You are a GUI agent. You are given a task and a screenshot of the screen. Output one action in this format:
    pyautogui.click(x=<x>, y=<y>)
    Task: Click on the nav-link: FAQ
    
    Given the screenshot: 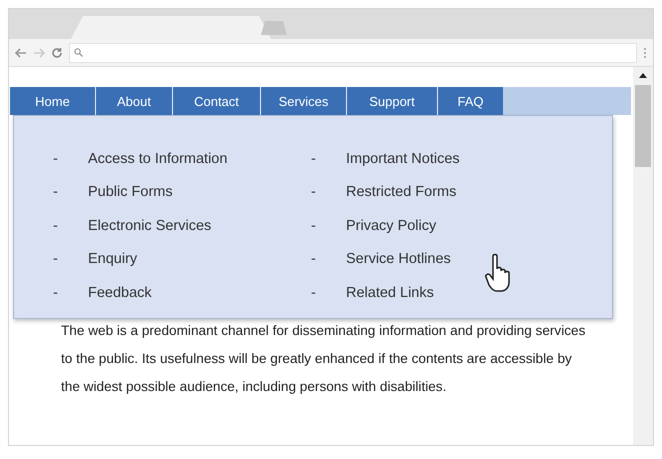 What is the action you would take?
    pyautogui.click(x=470, y=101)
    